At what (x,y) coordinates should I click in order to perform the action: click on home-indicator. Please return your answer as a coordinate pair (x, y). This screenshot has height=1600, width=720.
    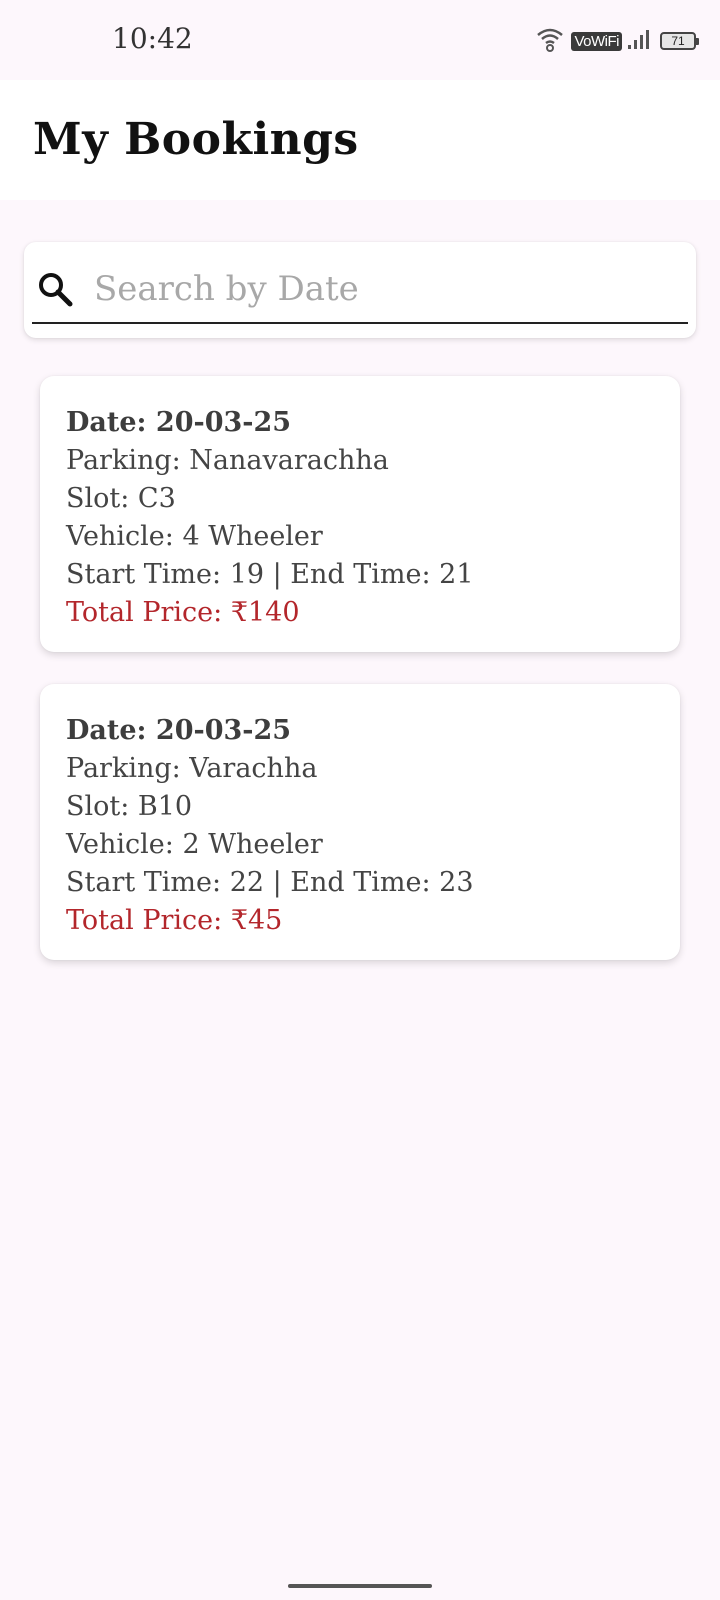
    Looking at the image, I should click on (360, 1586).